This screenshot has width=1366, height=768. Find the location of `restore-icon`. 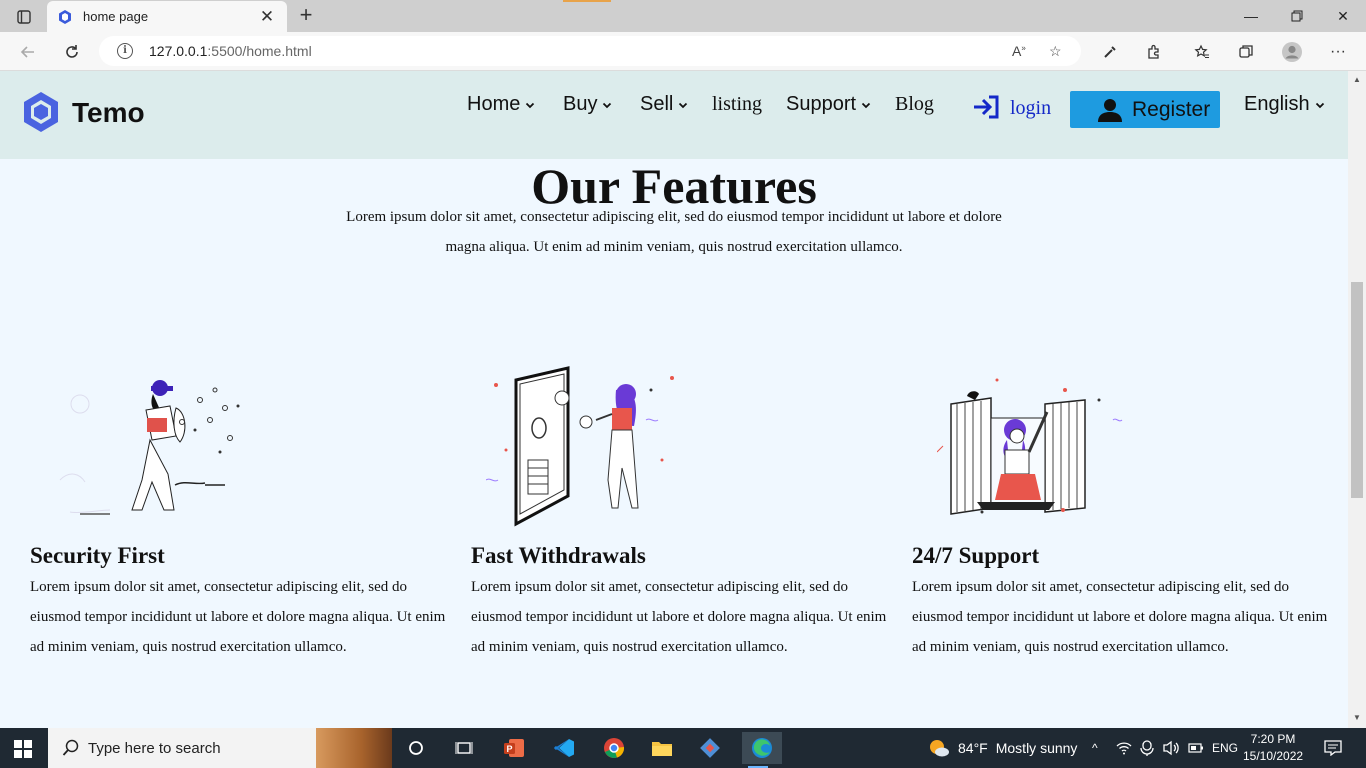

restore-icon is located at coordinates (1297, 16).